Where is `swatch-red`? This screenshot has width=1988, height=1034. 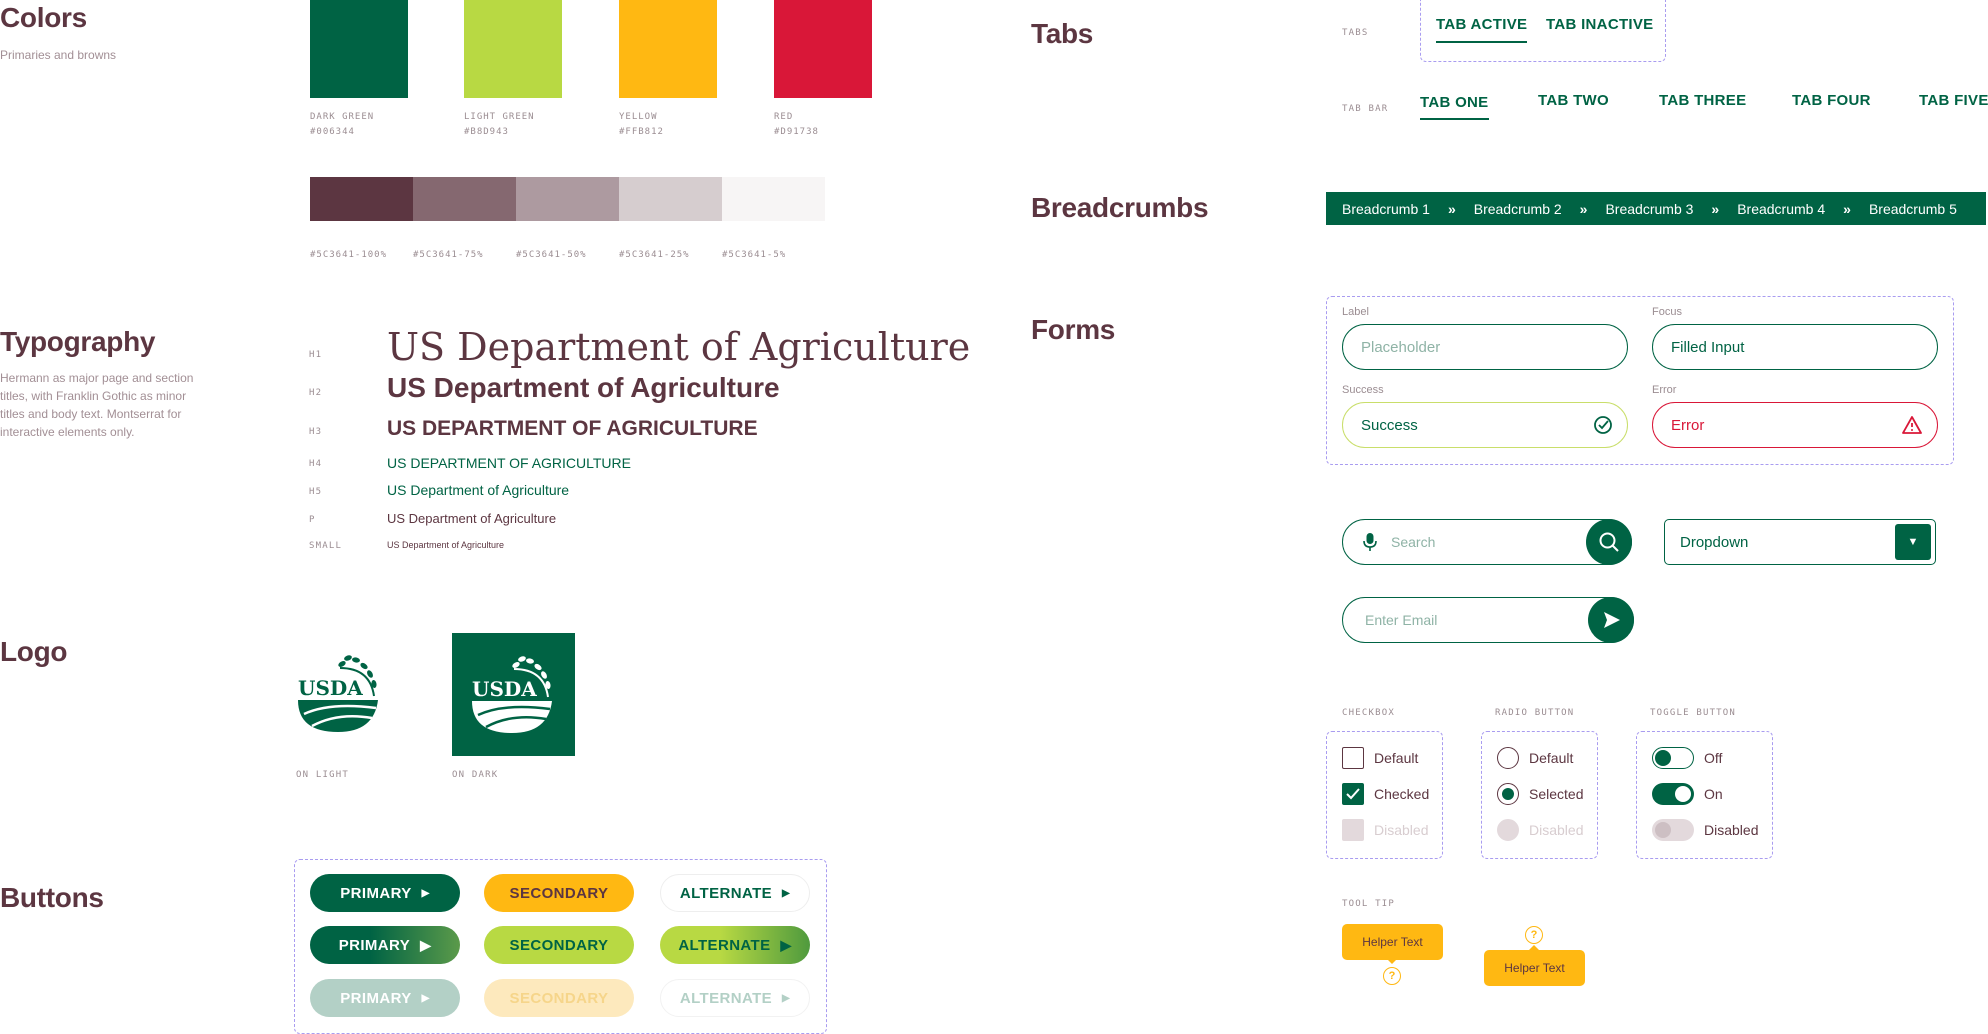
swatch-red is located at coordinates (823, 49).